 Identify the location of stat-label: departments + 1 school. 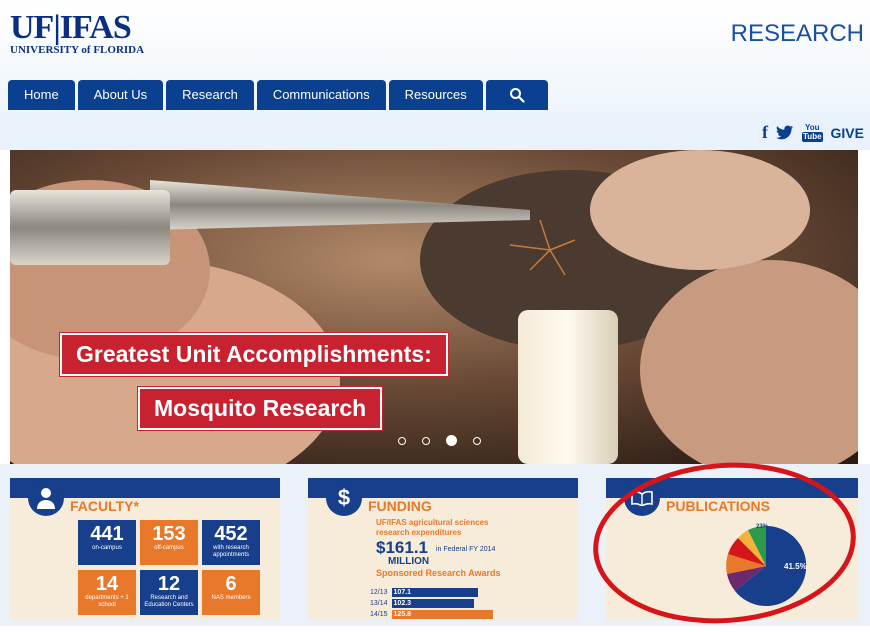
(107, 601).